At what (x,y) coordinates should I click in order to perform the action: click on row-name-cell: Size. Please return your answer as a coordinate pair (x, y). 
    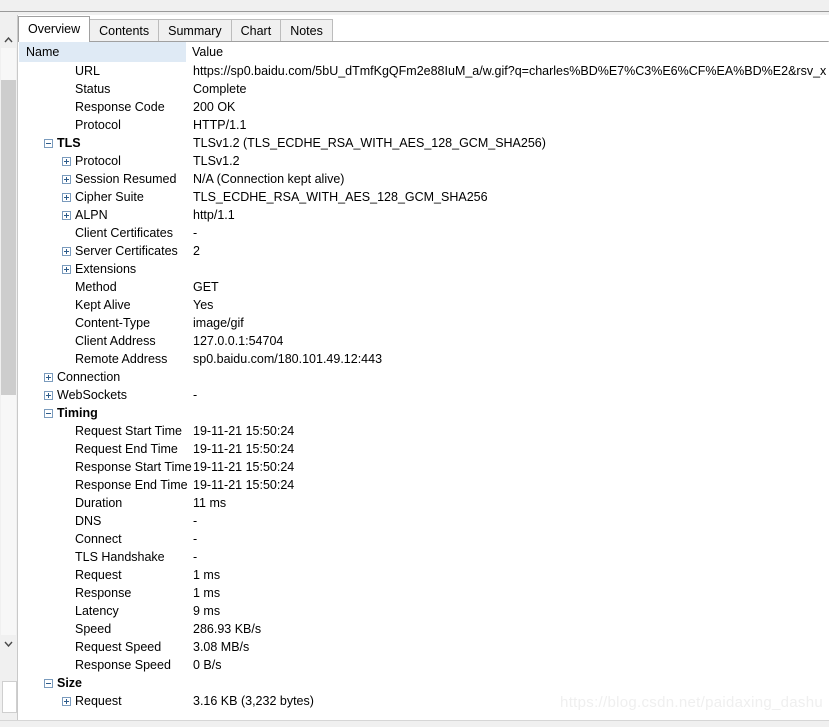
    Looking at the image, I should click on (106, 683).